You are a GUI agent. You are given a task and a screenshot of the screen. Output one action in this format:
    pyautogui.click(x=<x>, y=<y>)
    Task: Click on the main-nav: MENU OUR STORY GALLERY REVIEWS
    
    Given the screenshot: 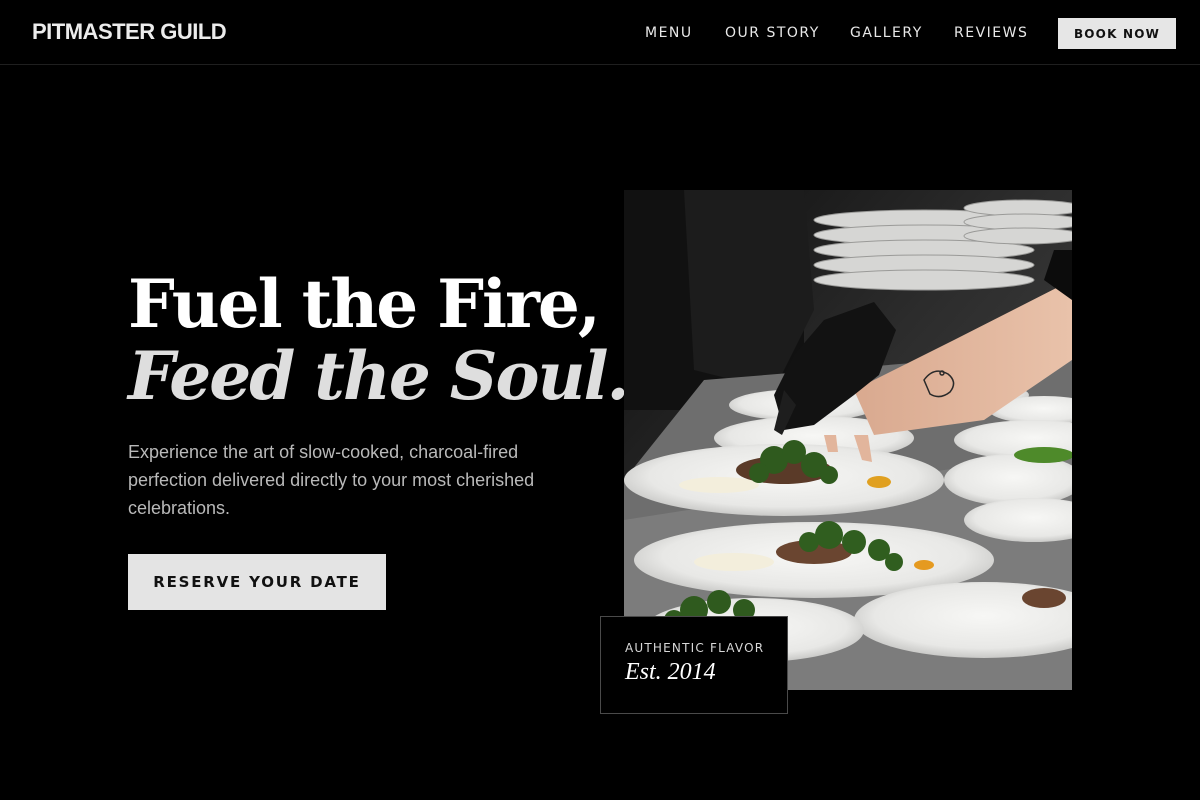 What is the action you would take?
    pyautogui.click(x=600, y=33)
    